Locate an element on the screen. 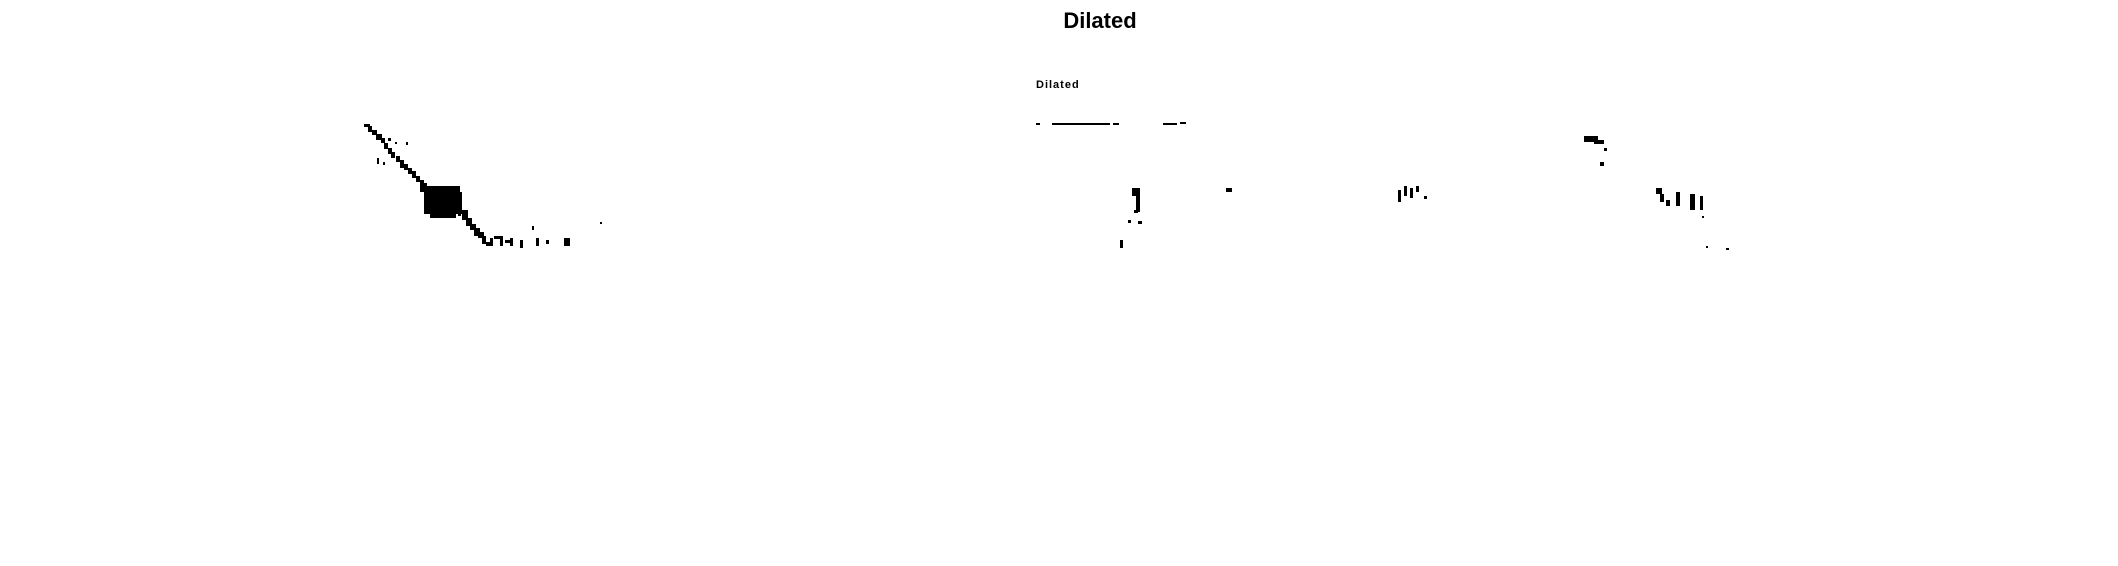 The width and height of the screenshot is (2118, 566). diagonal-blob is located at coordinates (483, 186).